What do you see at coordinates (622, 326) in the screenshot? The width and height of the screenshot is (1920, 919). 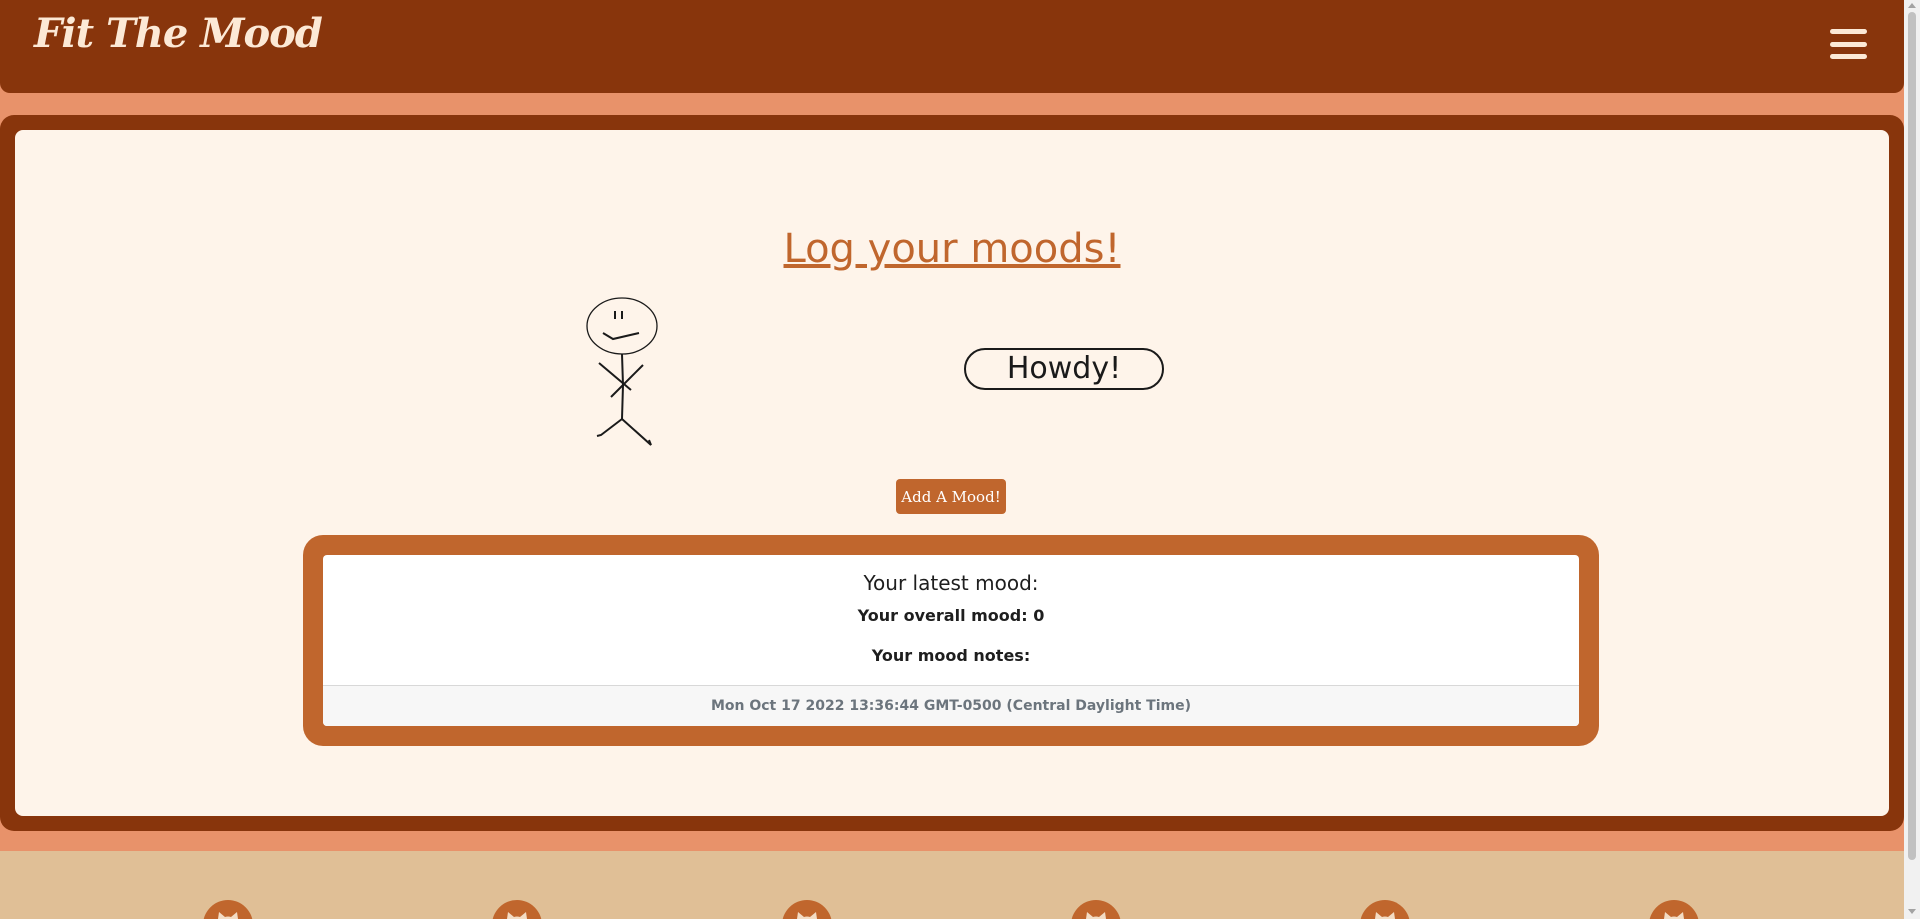 I see `stick-figure-head` at bounding box center [622, 326].